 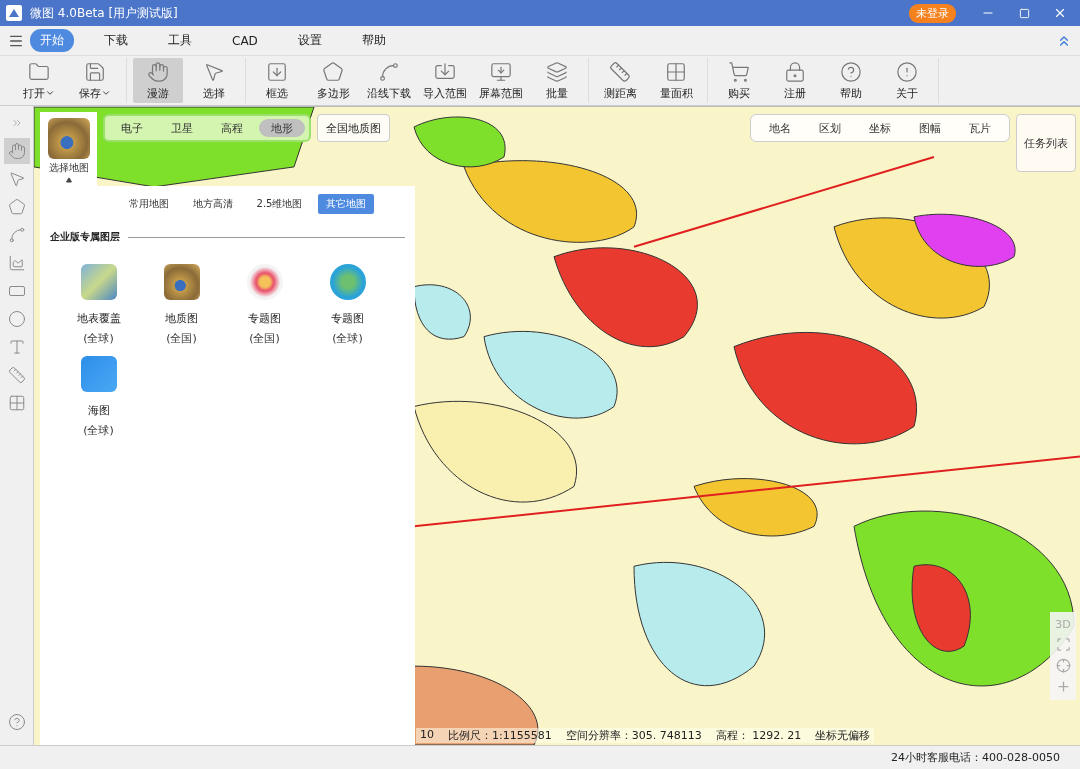 What do you see at coordinates (1046, 143) in the screenshot?
I see `task-list-button: 任务列表` at bounding box center [1046, 143].